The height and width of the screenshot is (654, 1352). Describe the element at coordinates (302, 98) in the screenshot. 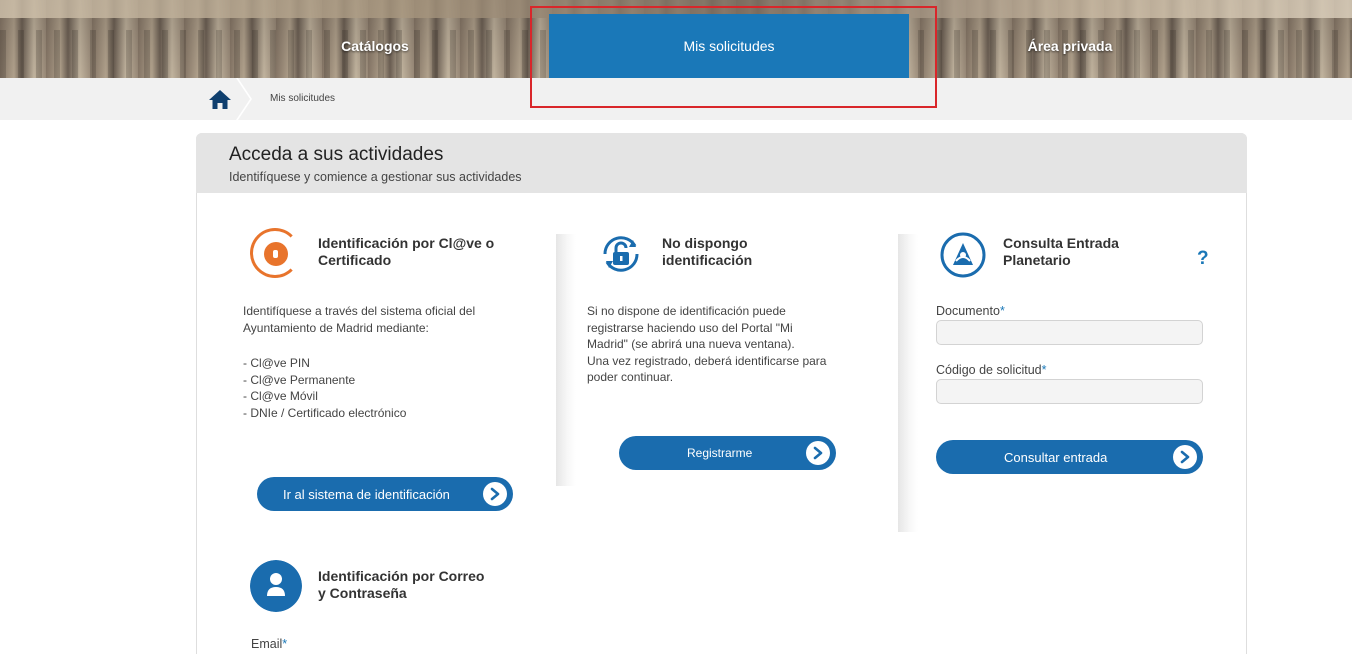

I see `breadcrumb-current: Mis solicitudes` at that location.